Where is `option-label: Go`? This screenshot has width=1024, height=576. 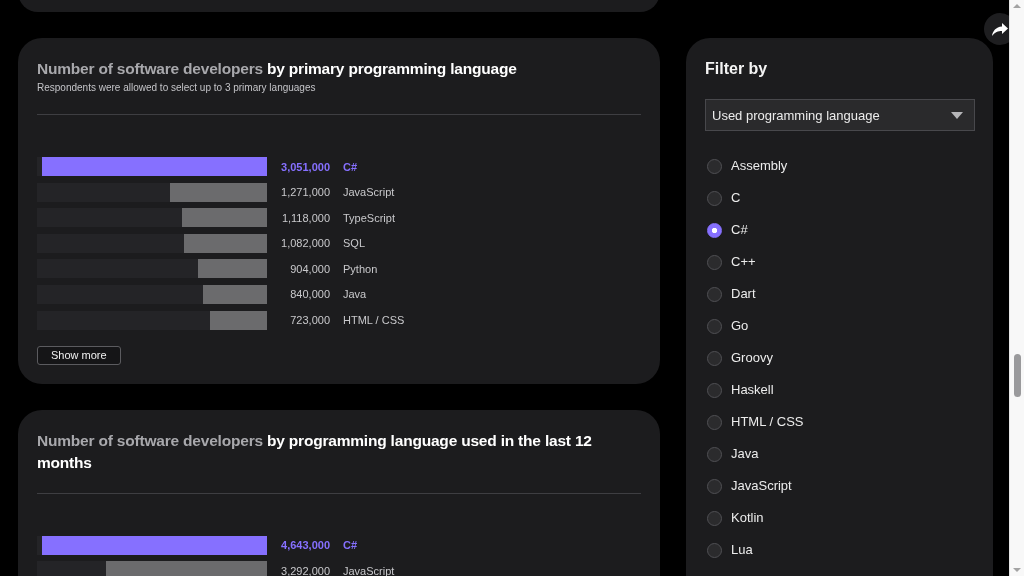
option-label: Go is located at coordinates (740, 326).